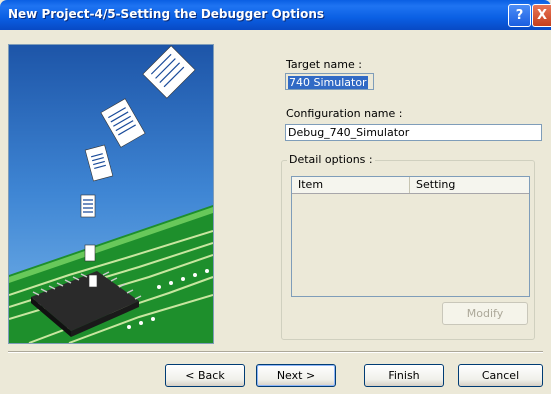  I want to click on list-header: Item Setting, so click(410, 185).